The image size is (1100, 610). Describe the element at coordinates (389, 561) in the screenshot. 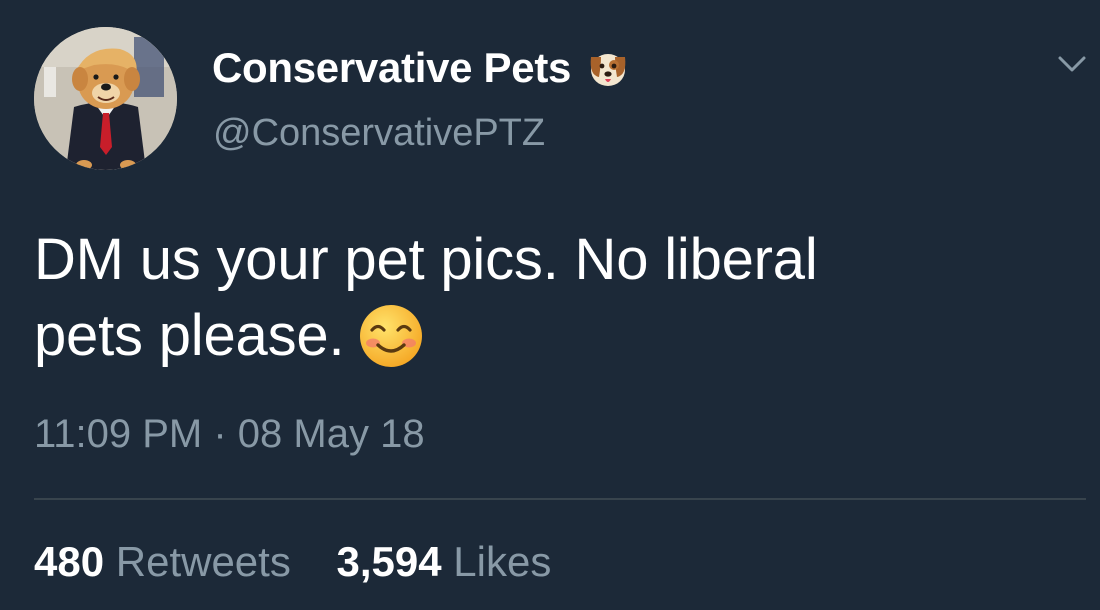

I see `likes-count: 3,594` at that location.